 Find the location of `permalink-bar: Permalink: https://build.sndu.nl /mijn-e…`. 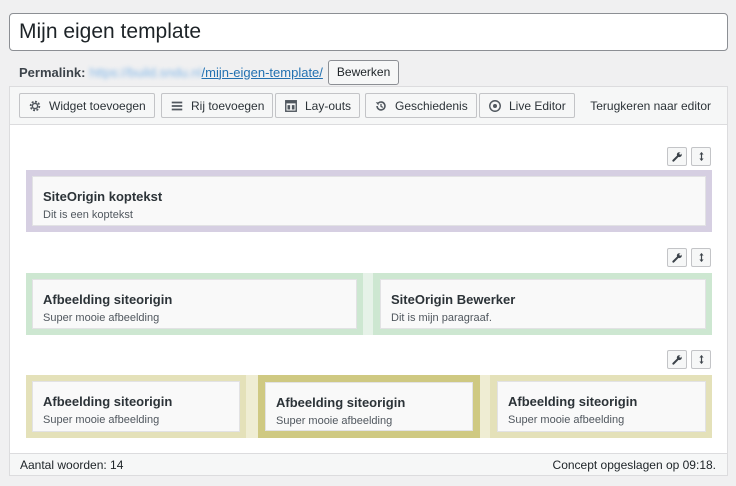

permalink-bar: Permalink: https://build.sndu.nl /mijn-e… is located at coordinates (209, 72).